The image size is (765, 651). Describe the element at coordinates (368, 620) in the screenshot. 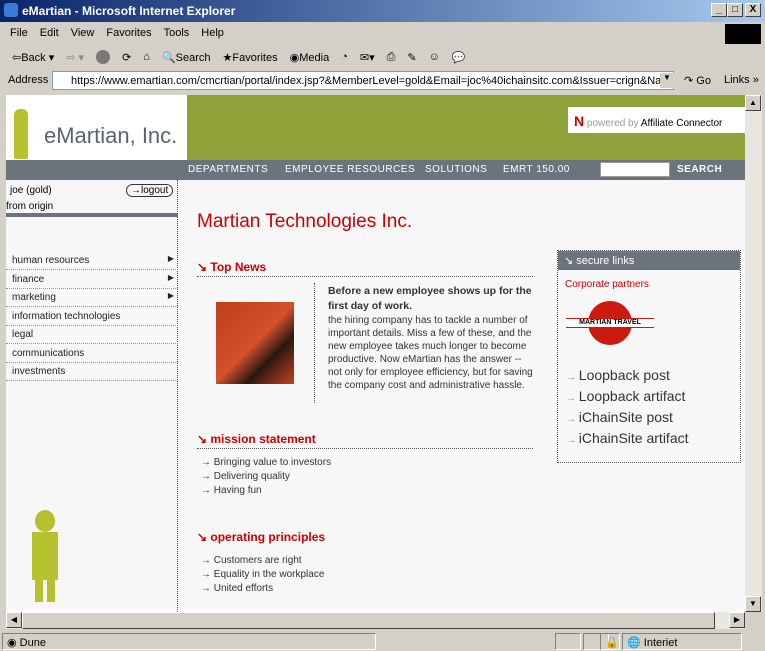

I see `scroll-thumb` at that location.